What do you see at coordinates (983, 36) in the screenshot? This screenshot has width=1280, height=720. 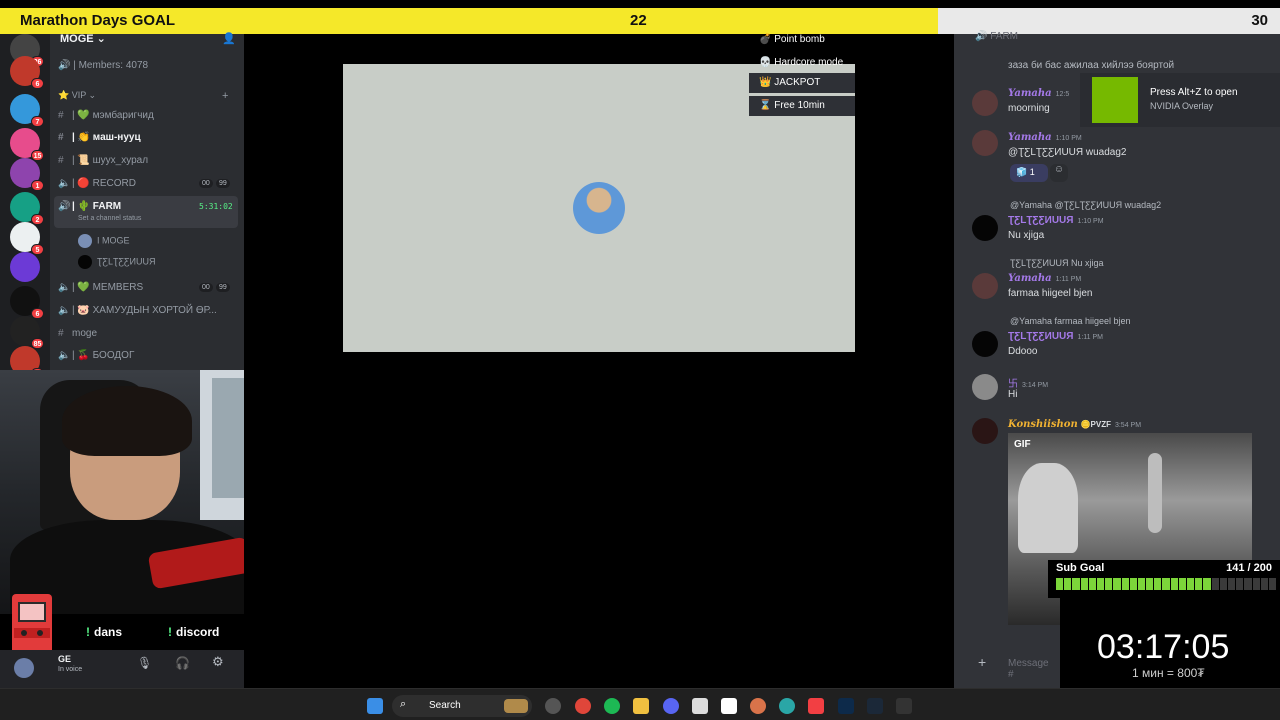 I see `speaker-icon: 🔊` at bounding box center [983, 36].